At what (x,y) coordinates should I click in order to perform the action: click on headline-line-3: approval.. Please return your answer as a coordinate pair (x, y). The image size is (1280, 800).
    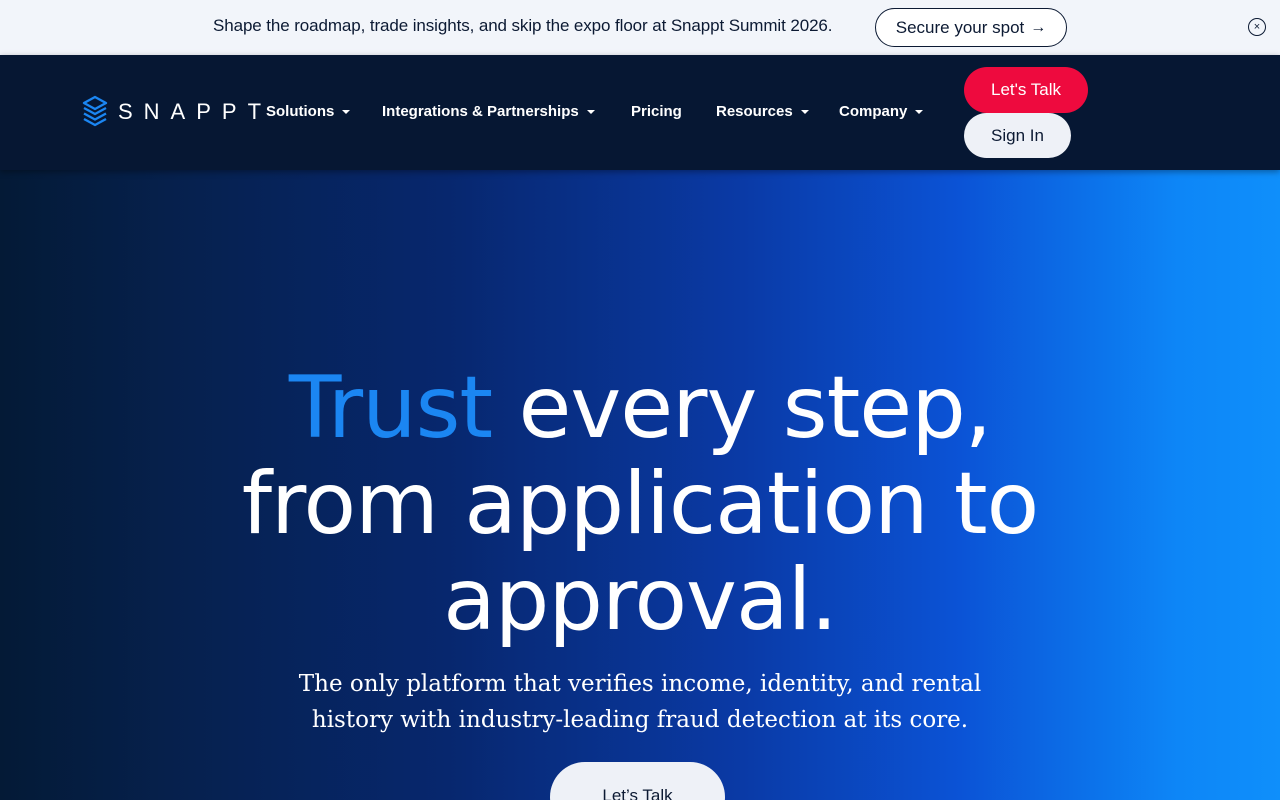
    Looking at the image, I should click on (640, 600).